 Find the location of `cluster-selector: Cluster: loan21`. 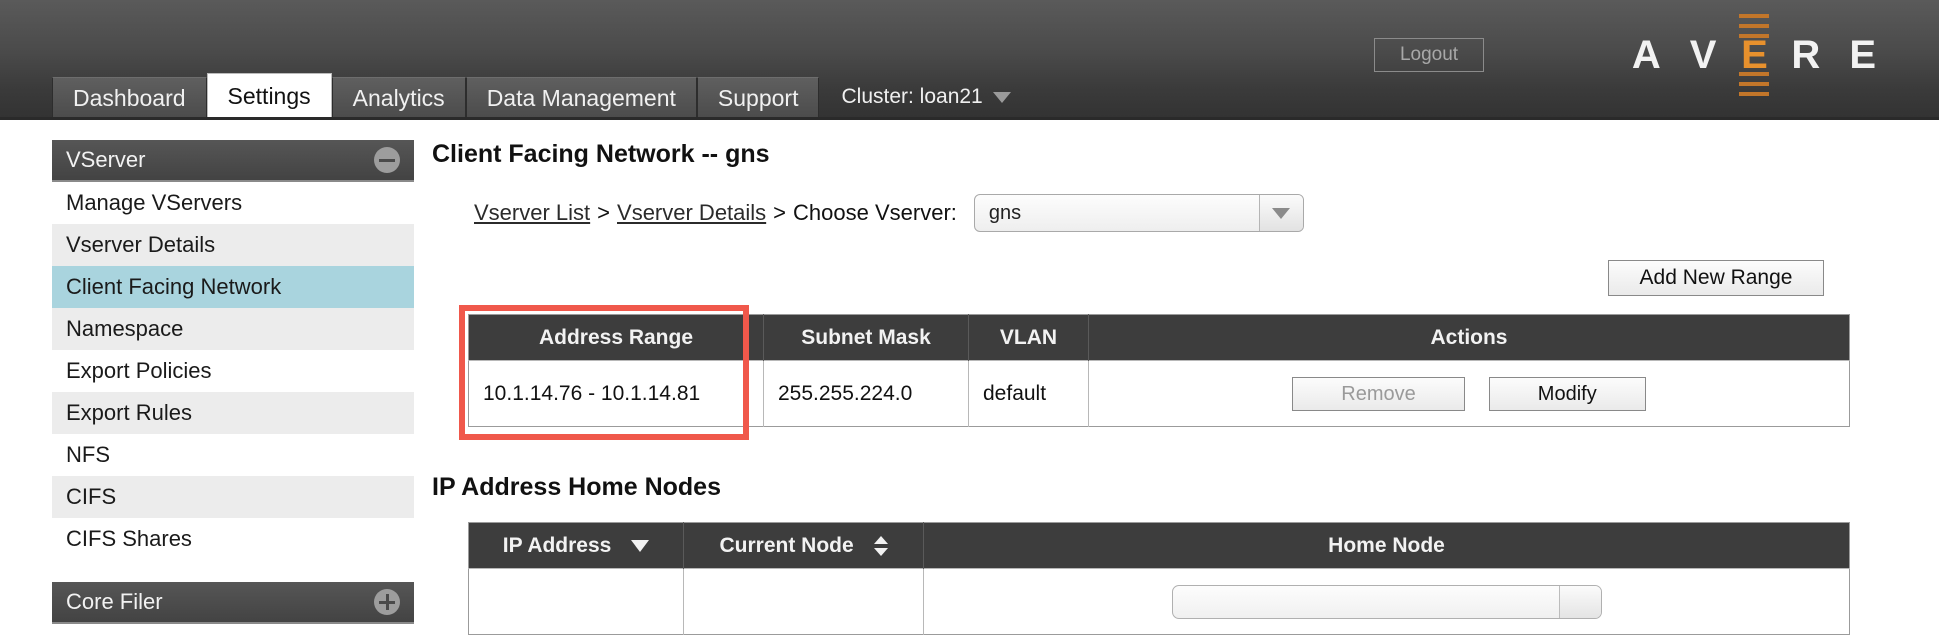

cluster-selector: Cluster: loan21 is located at coordinates (926, 97).